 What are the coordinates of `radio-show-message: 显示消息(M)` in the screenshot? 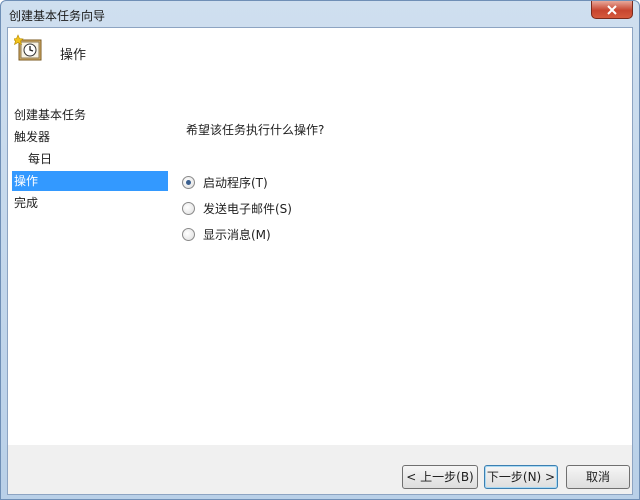 It's located at (226, 234).